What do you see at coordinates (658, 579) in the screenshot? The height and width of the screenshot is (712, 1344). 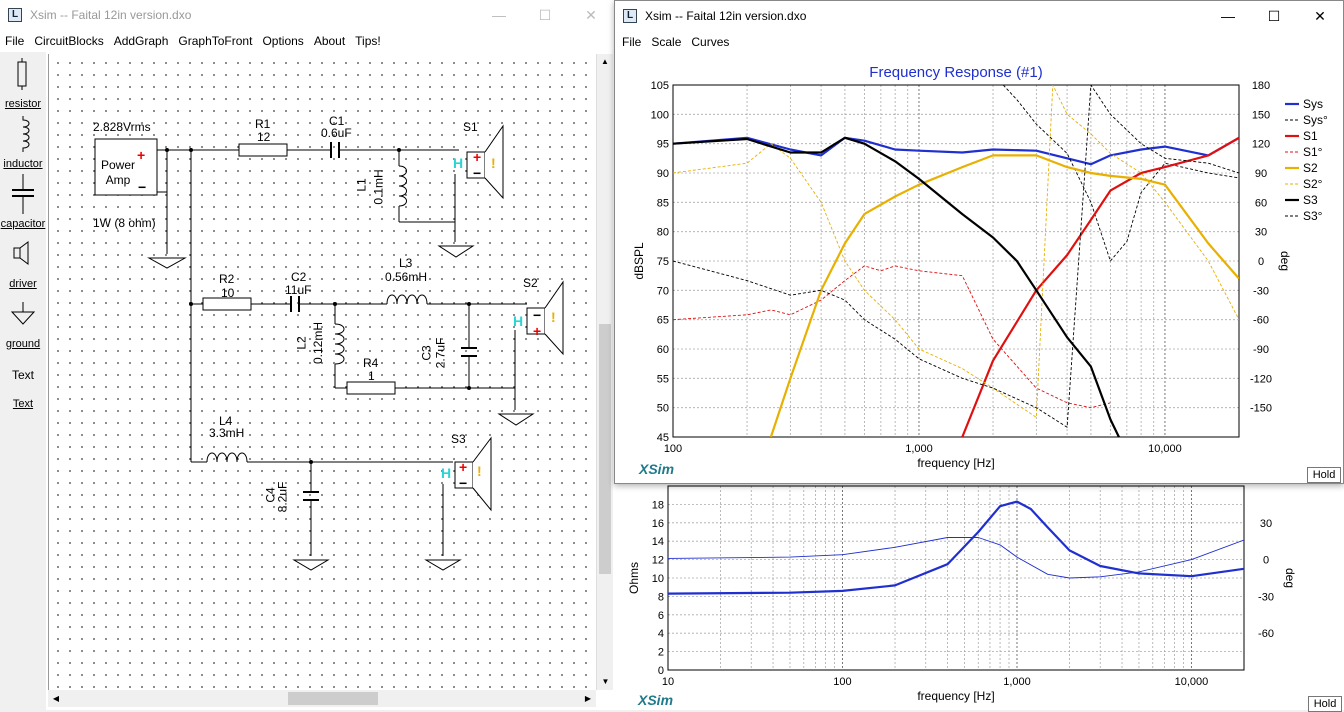 I see `imp-ytick-label: 10` at bounding box center [658, 579].